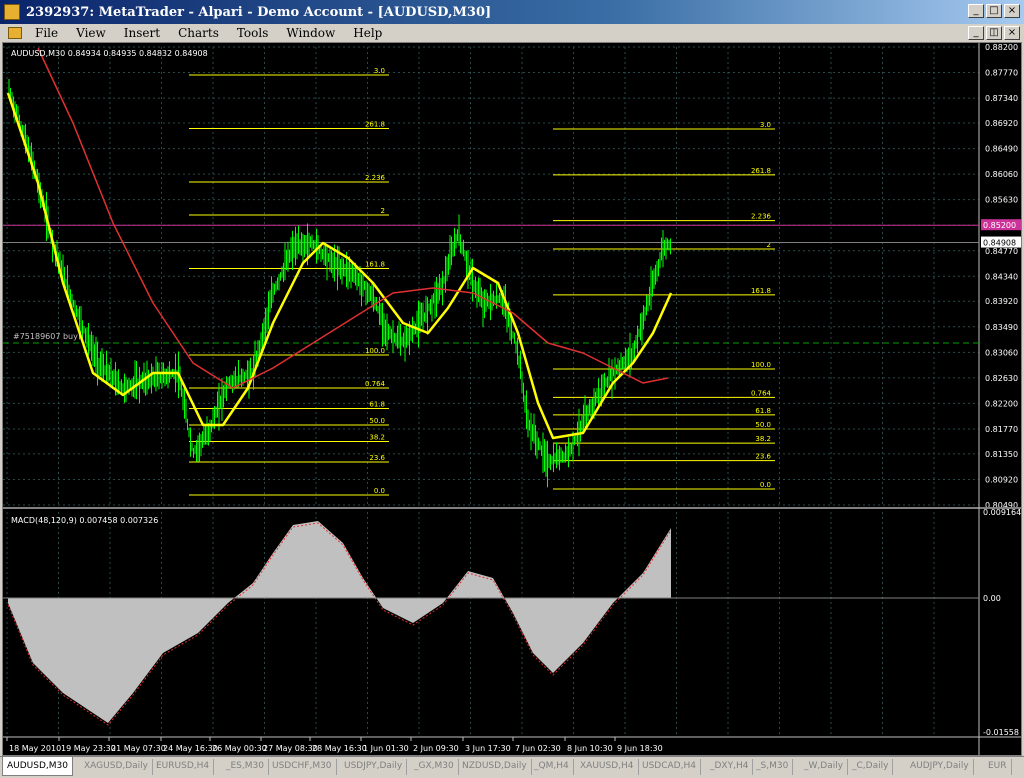 This screenshot has height=778, width=1024. I want to click on chart-tab: _W,Daily, so click(824, 767).